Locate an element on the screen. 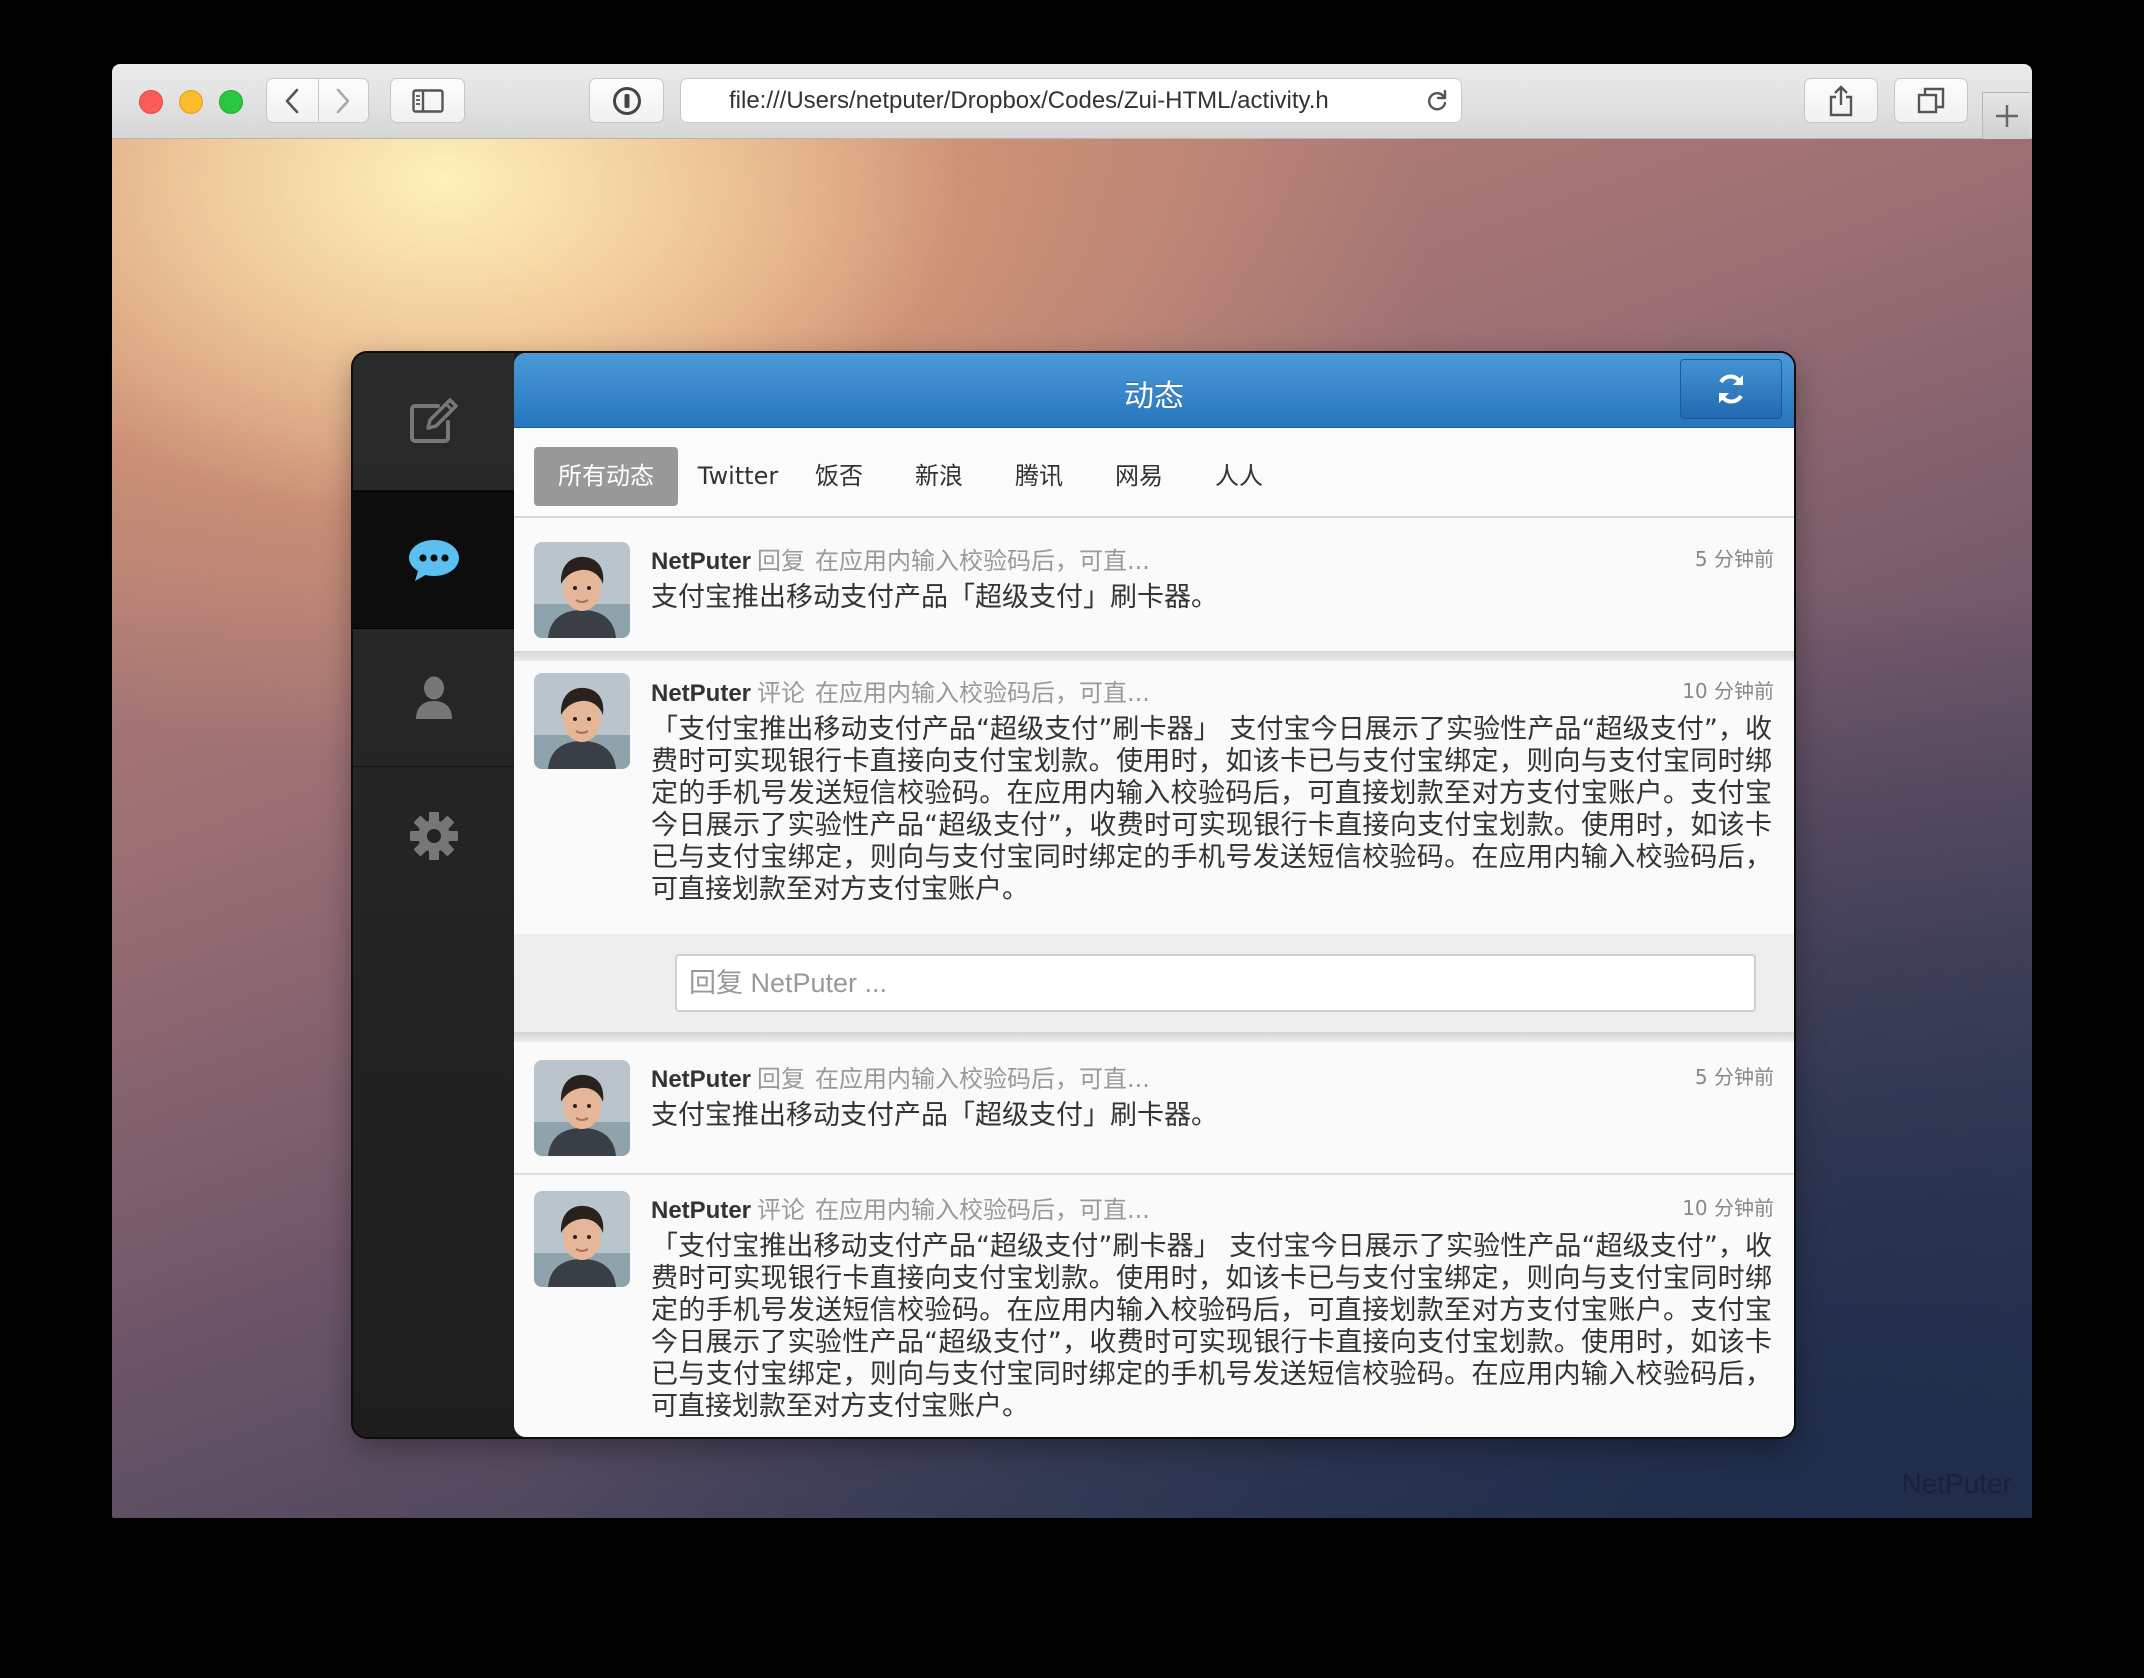 The width and height of the screenshot is (2144, 1678). refresh-button is located at coordinates (1731, 389).